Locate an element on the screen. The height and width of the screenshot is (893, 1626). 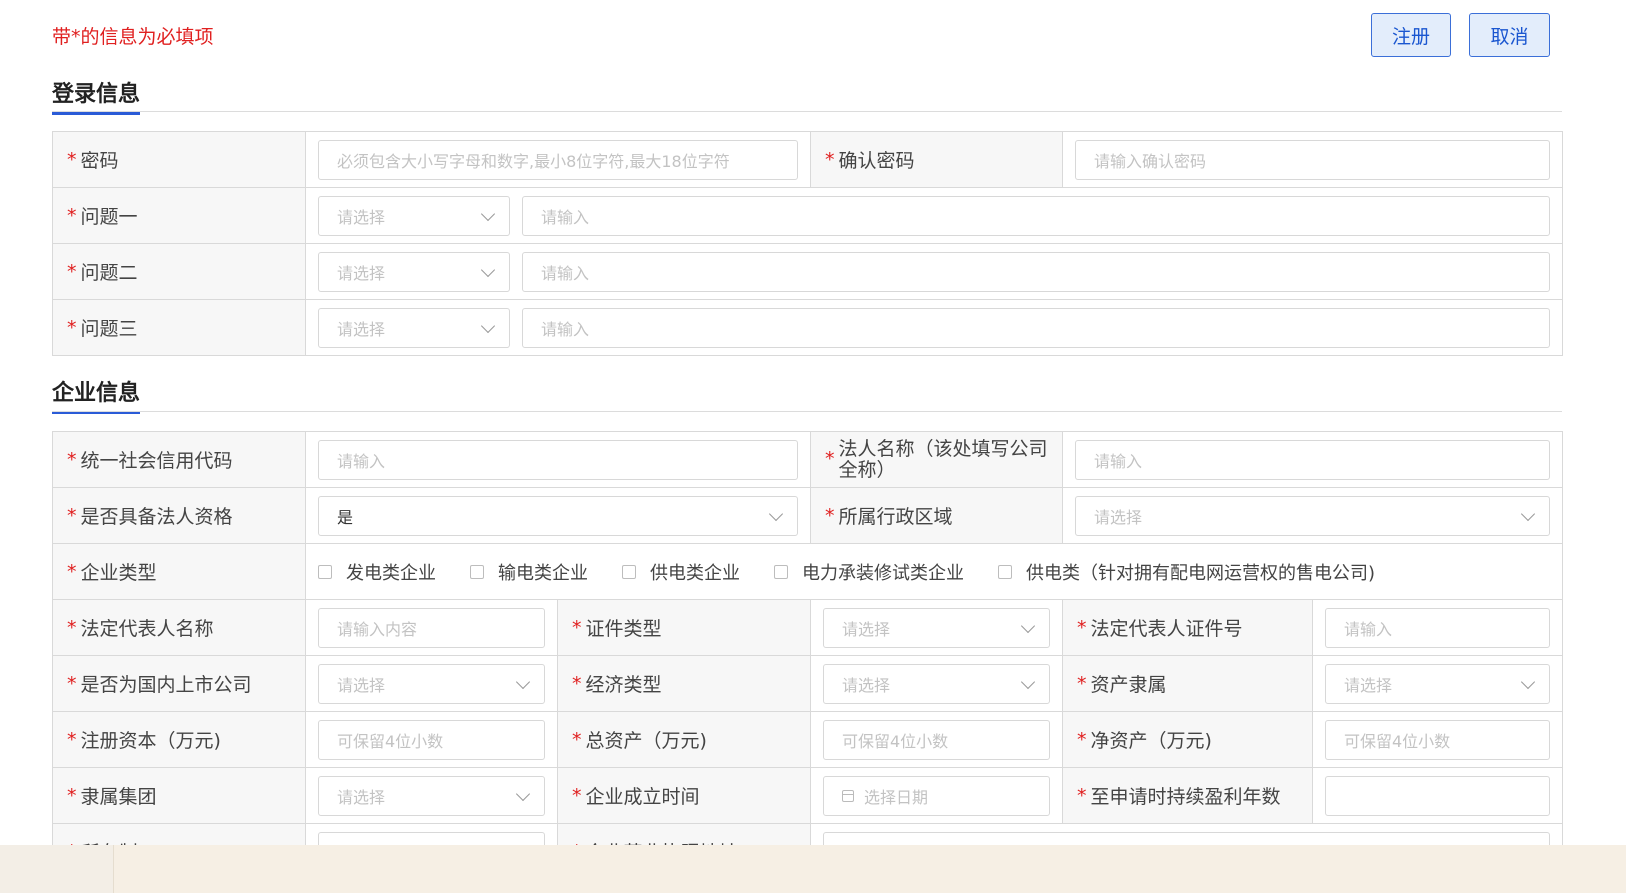
reg-capital-label: * 注册资本（万元) is located at coordinates (179, 740).